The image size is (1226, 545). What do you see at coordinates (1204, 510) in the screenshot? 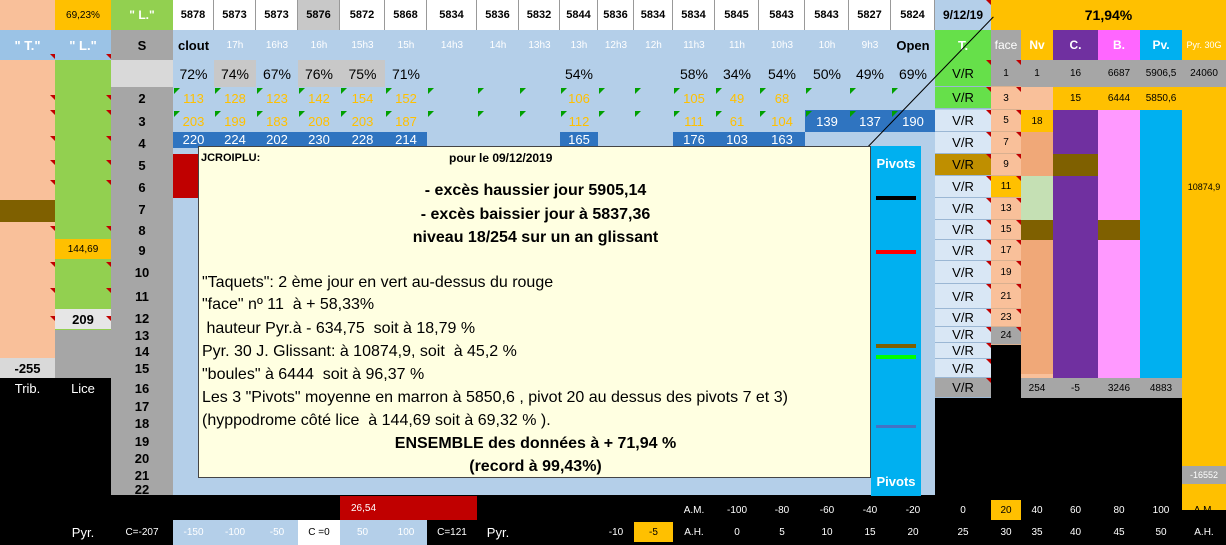
I see `am-end-label: A.M.` at bounding box center [1204, 510].